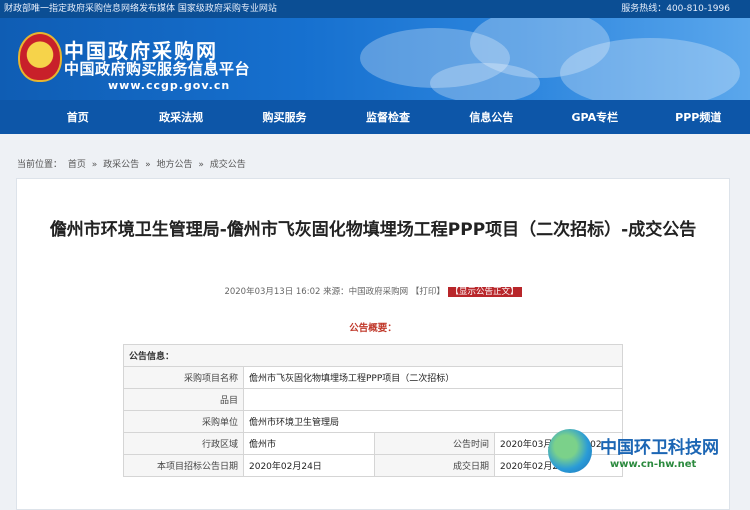  I want to click on main-nav: 首页 政采法规 购买服务 监督检查 信息公告 GPA专栏 PPP频道, so click(375, 117).